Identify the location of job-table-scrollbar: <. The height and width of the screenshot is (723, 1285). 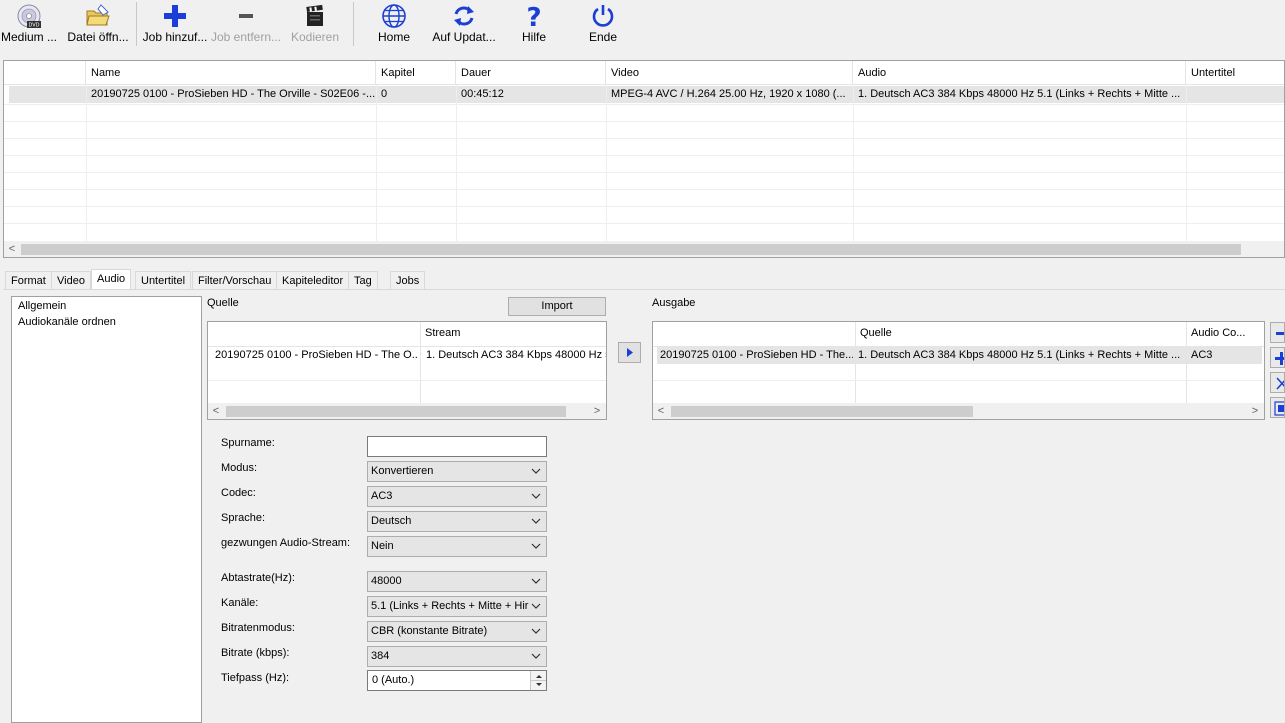
(644, 249).